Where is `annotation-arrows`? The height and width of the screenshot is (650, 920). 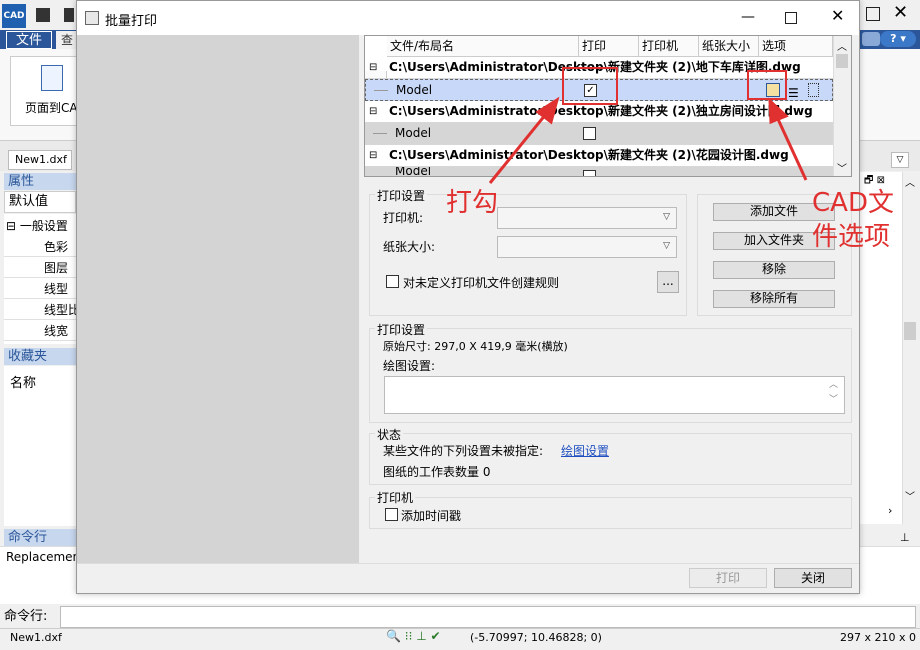 annotation-arrows is located at coordinates (648, 140).